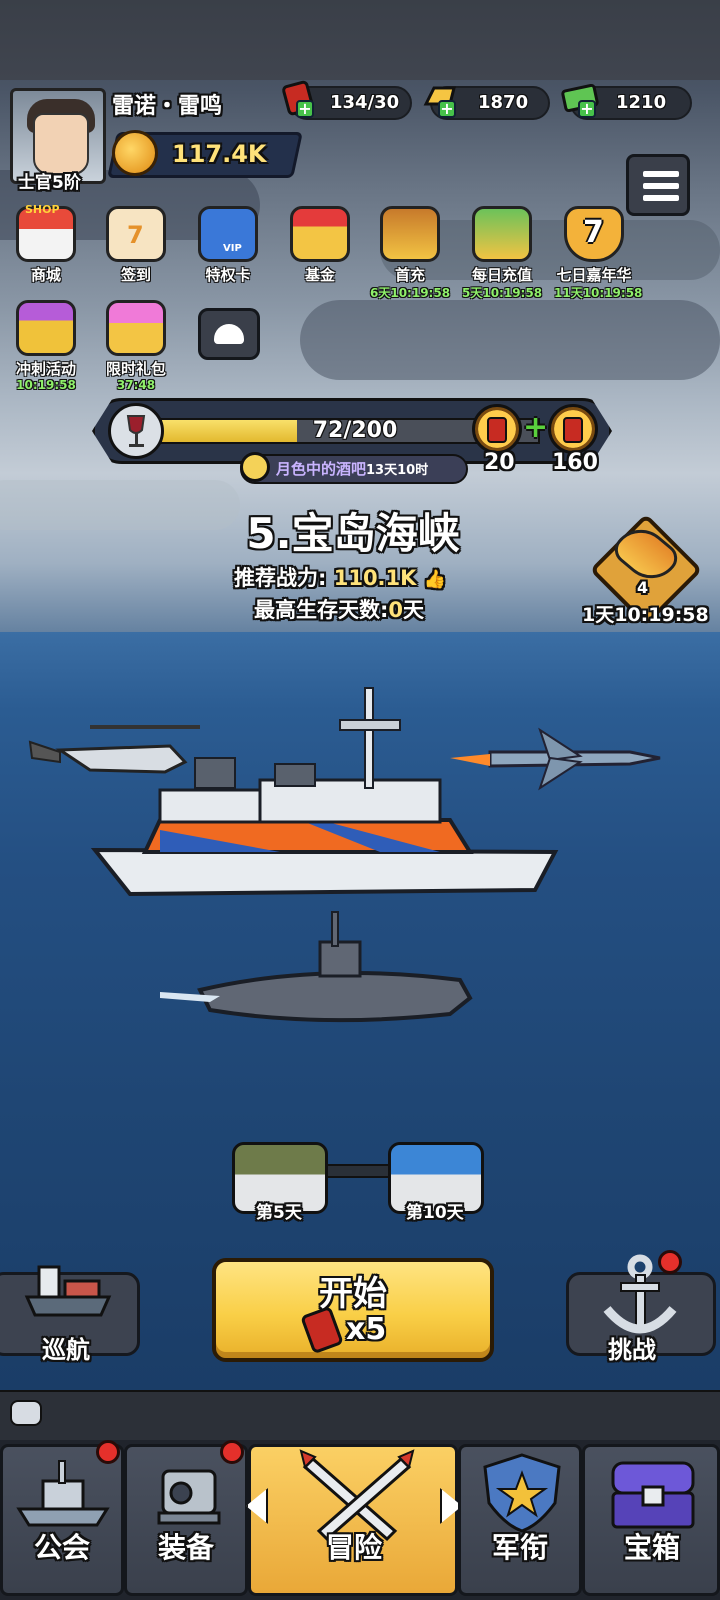 The height and width of the screenshot is (1600, 720). I want to click on recommended-power-value: 110.1K, so click(375, 578).